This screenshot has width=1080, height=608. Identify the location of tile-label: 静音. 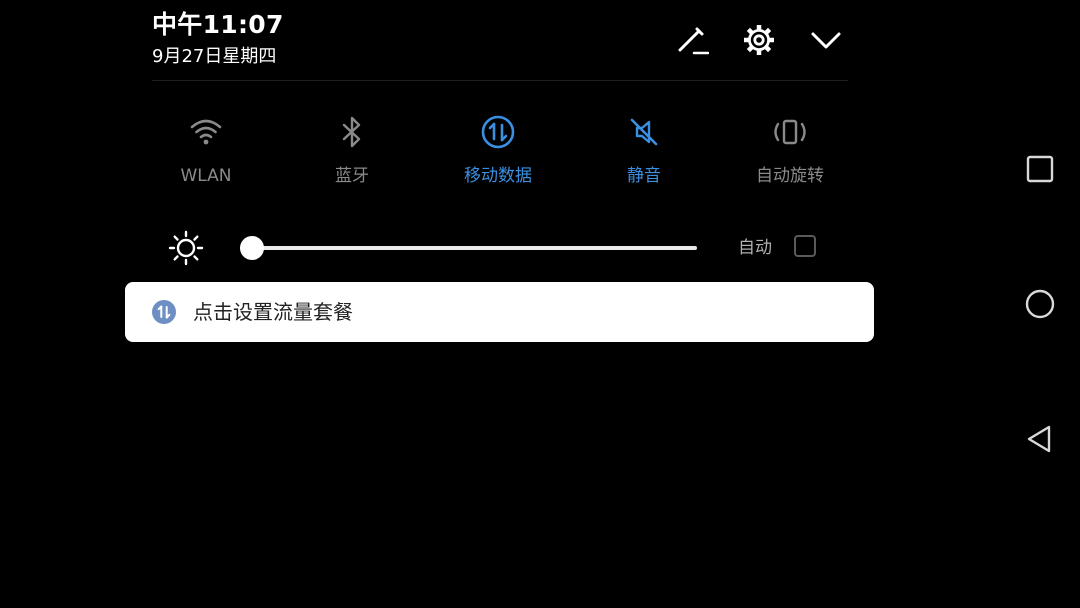
(644, 176).